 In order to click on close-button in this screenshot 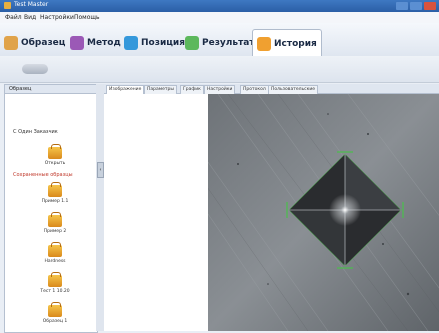, I will do `click(430, 6)`.